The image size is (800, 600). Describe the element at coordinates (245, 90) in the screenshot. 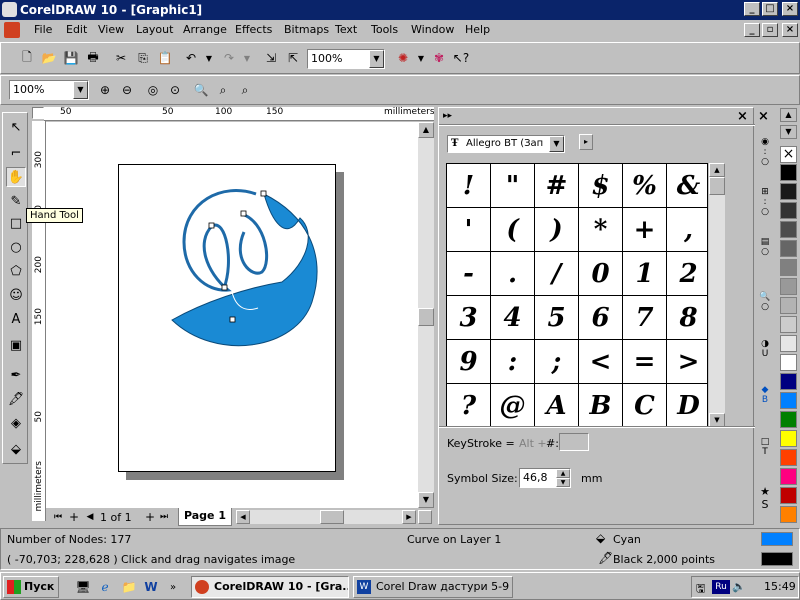

I see `zoom-height-icon: ⌕` at that location.